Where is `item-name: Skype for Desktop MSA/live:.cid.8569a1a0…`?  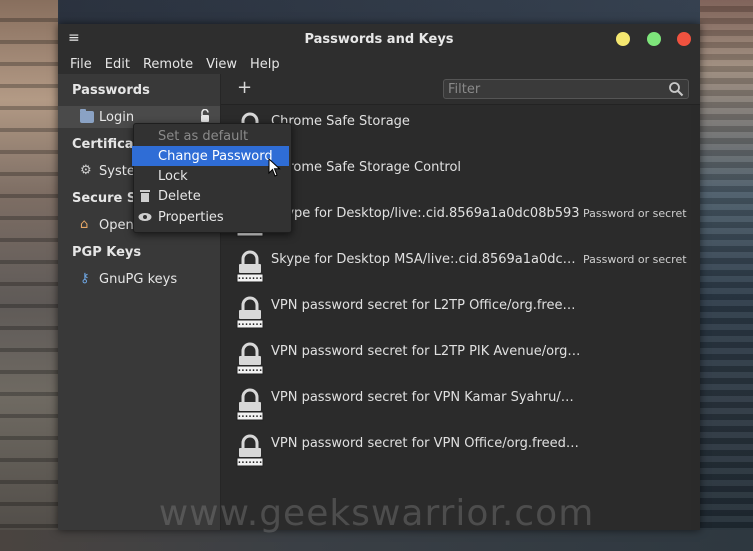 item-name: Skype for Desktop MSA/live:.cid.8569a1a0… is located at coordinates (426, 259).